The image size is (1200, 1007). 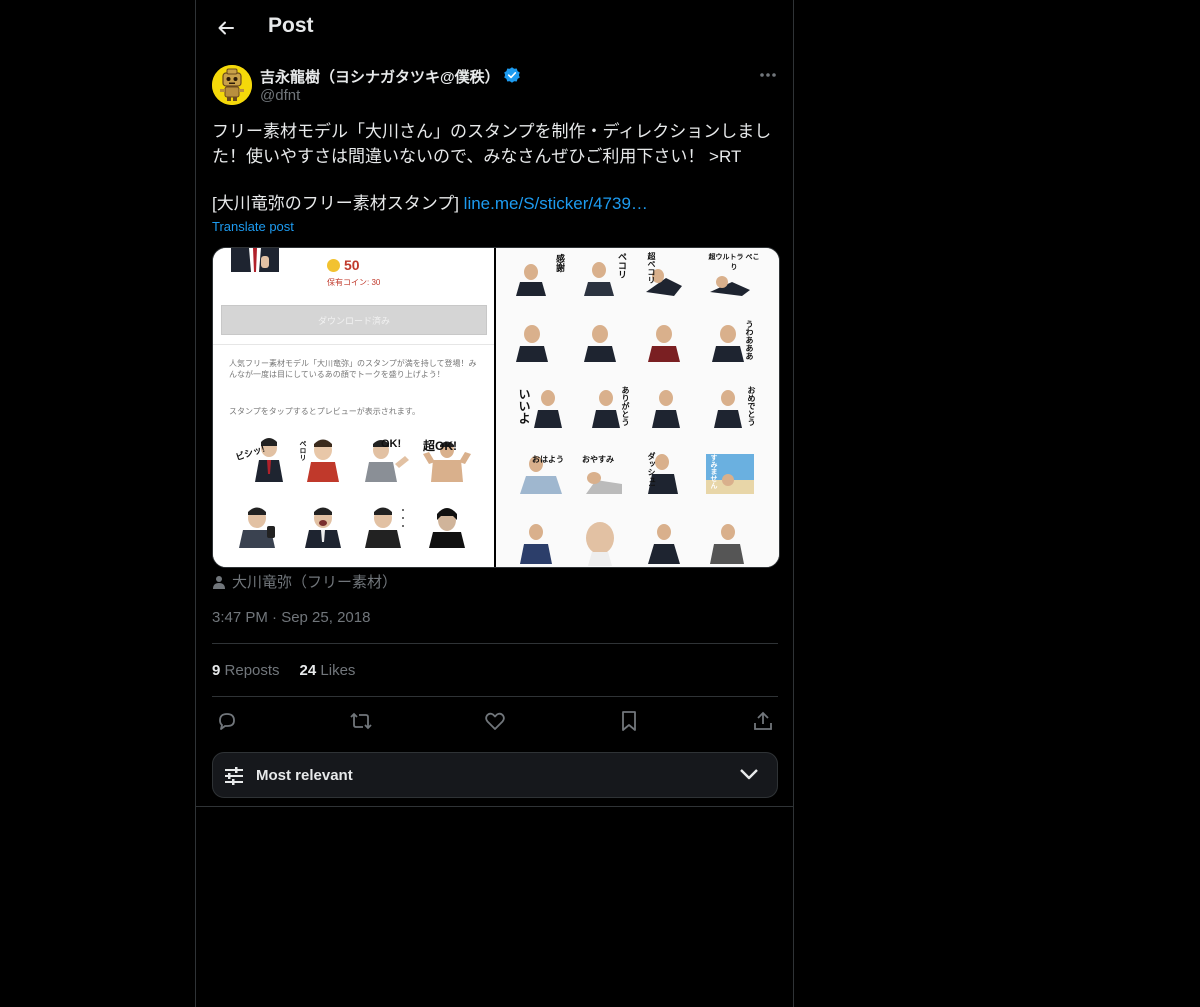 I want to click on repost-icon, so click(x=361, y=721).